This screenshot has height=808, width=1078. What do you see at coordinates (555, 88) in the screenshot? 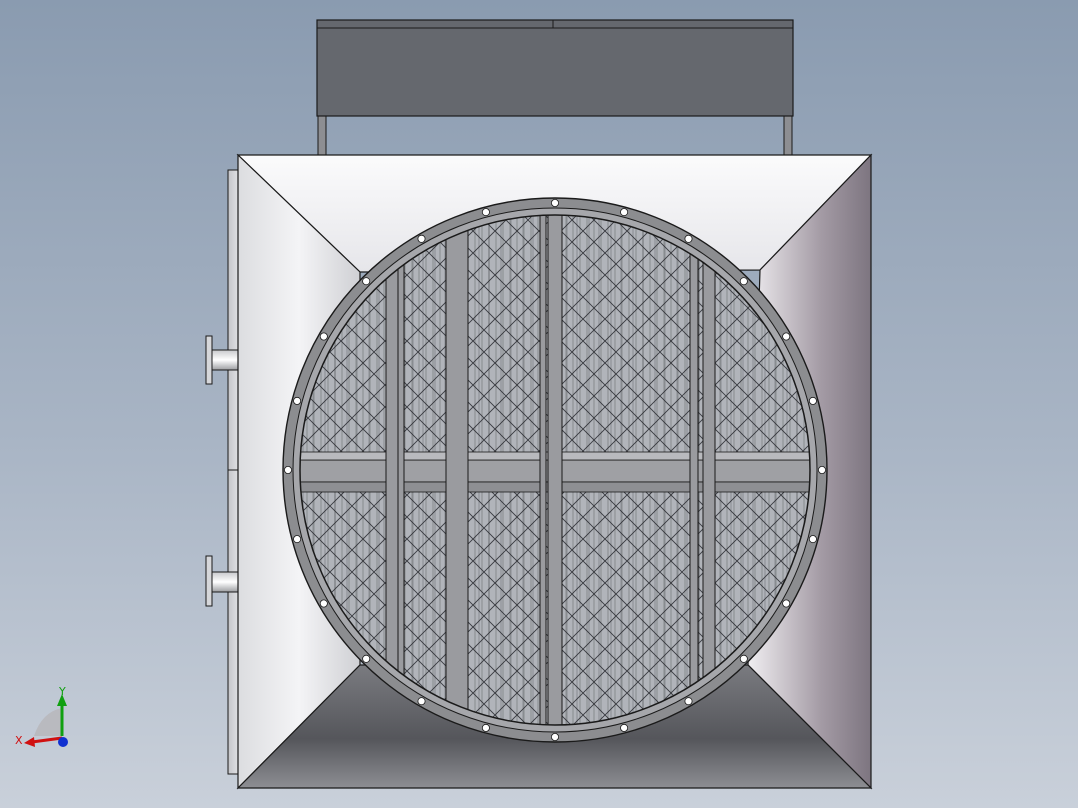
I see `top-box` at bounding box center [555, 88].